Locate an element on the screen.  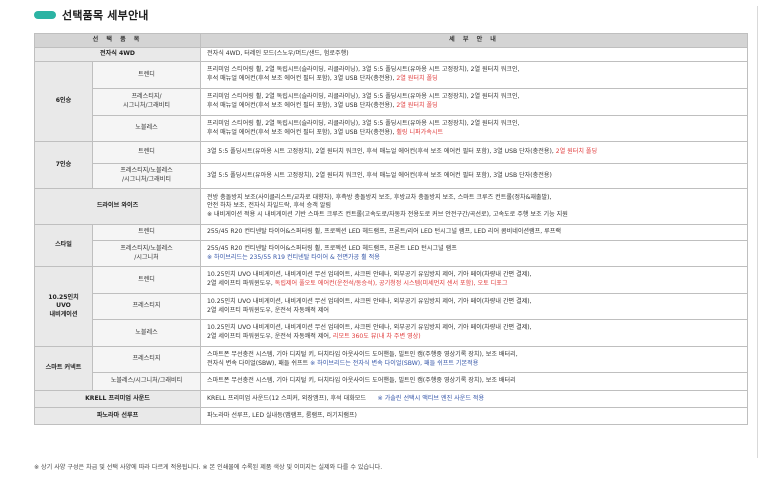
row-desc: 파노라마 선루프, LED 실내등(맵램프, 룸램프, 러기지램프) is located at coordinates (474, 416).